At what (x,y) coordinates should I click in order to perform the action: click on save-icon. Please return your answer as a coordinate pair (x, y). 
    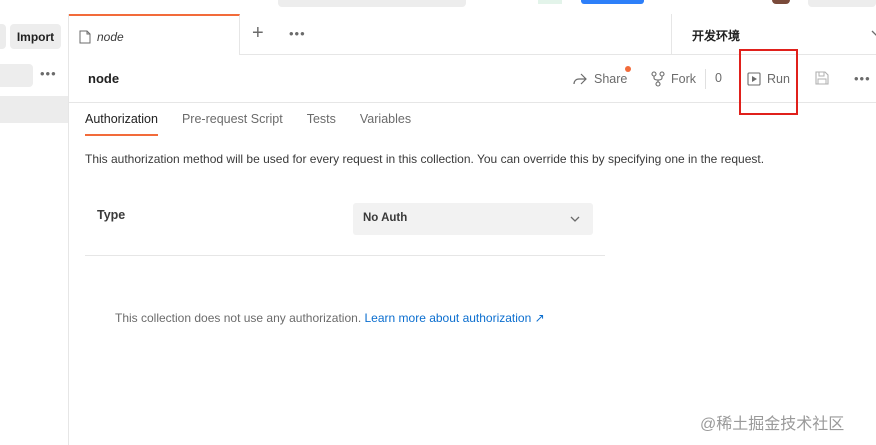
    Looking at the image, I should click on (822, 78).